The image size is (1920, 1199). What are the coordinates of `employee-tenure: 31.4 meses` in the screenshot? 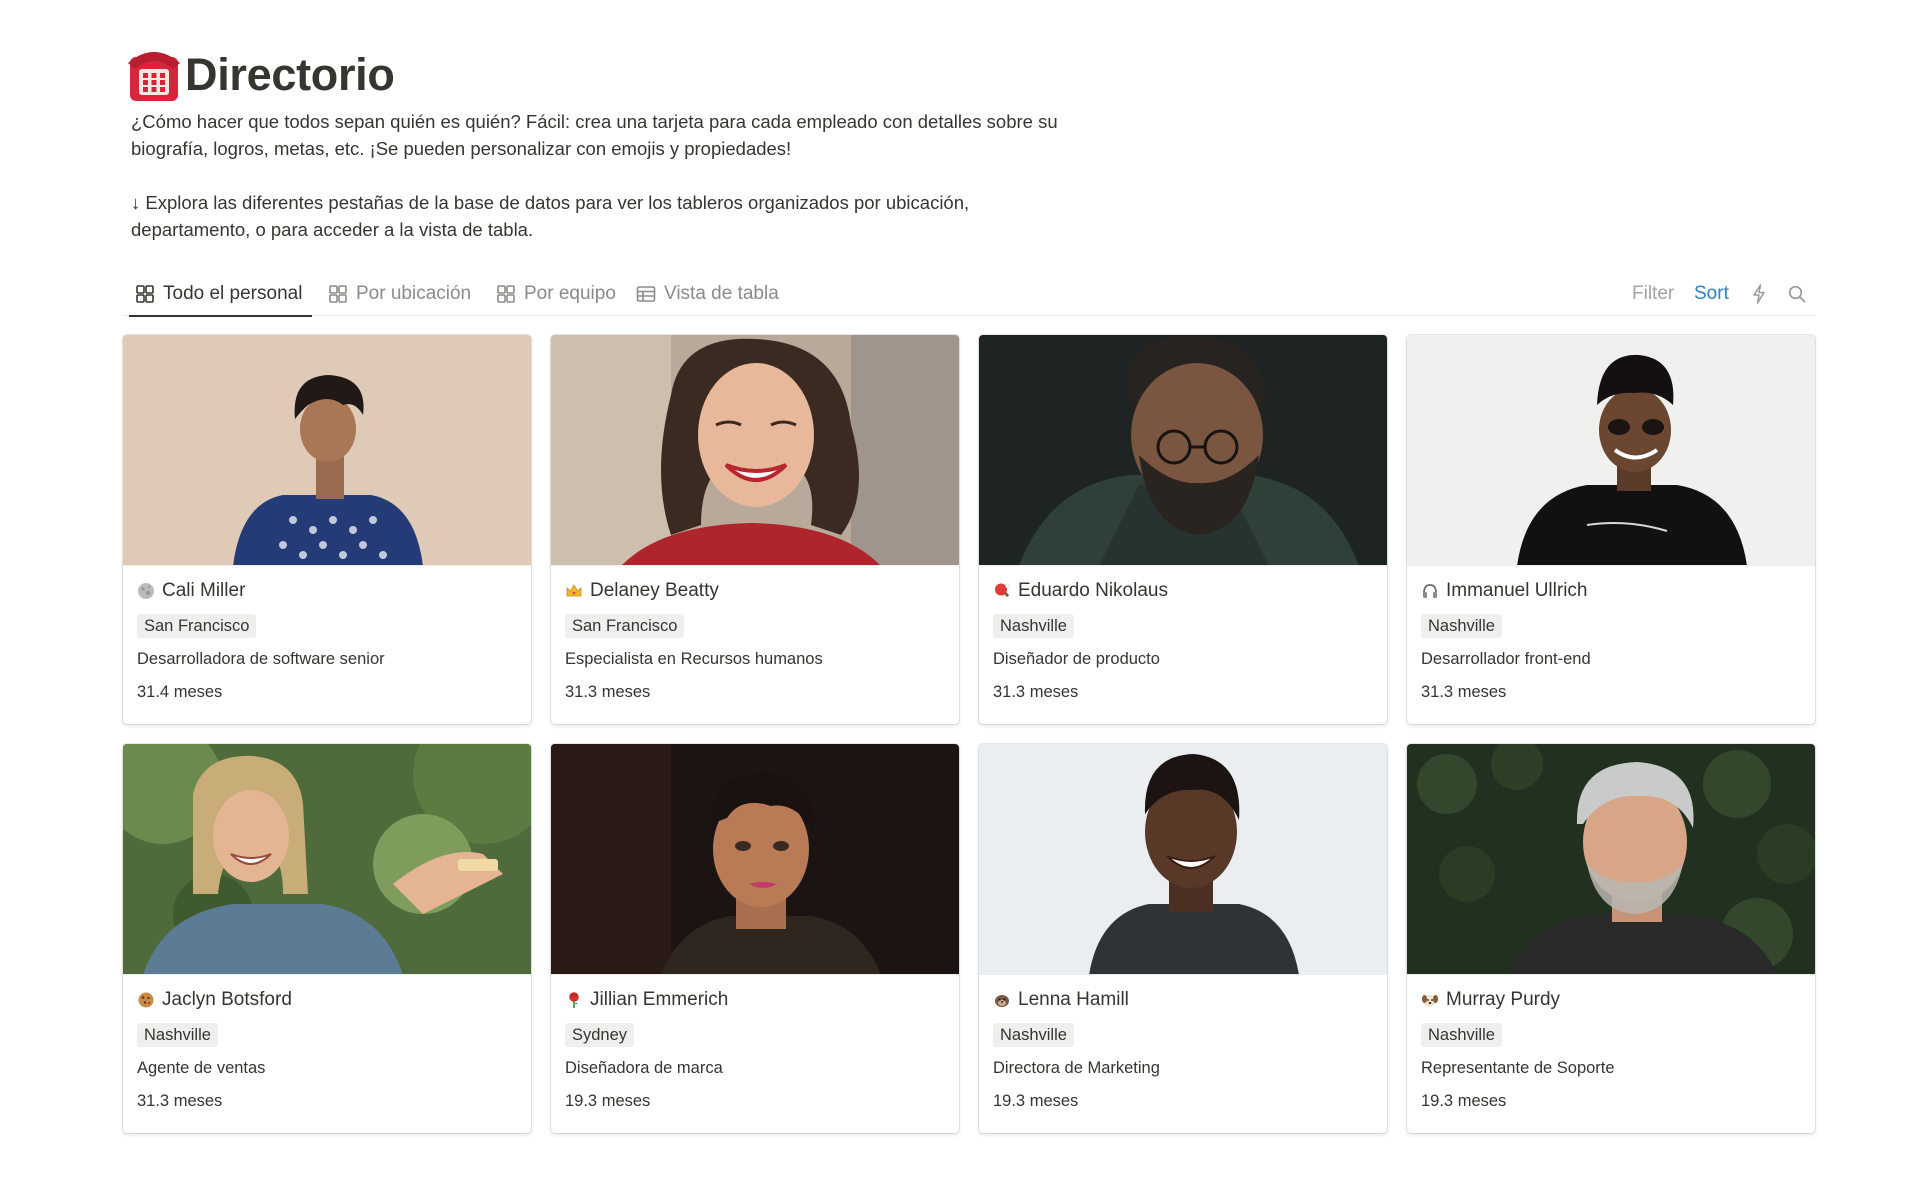 It's located at (180, 692).